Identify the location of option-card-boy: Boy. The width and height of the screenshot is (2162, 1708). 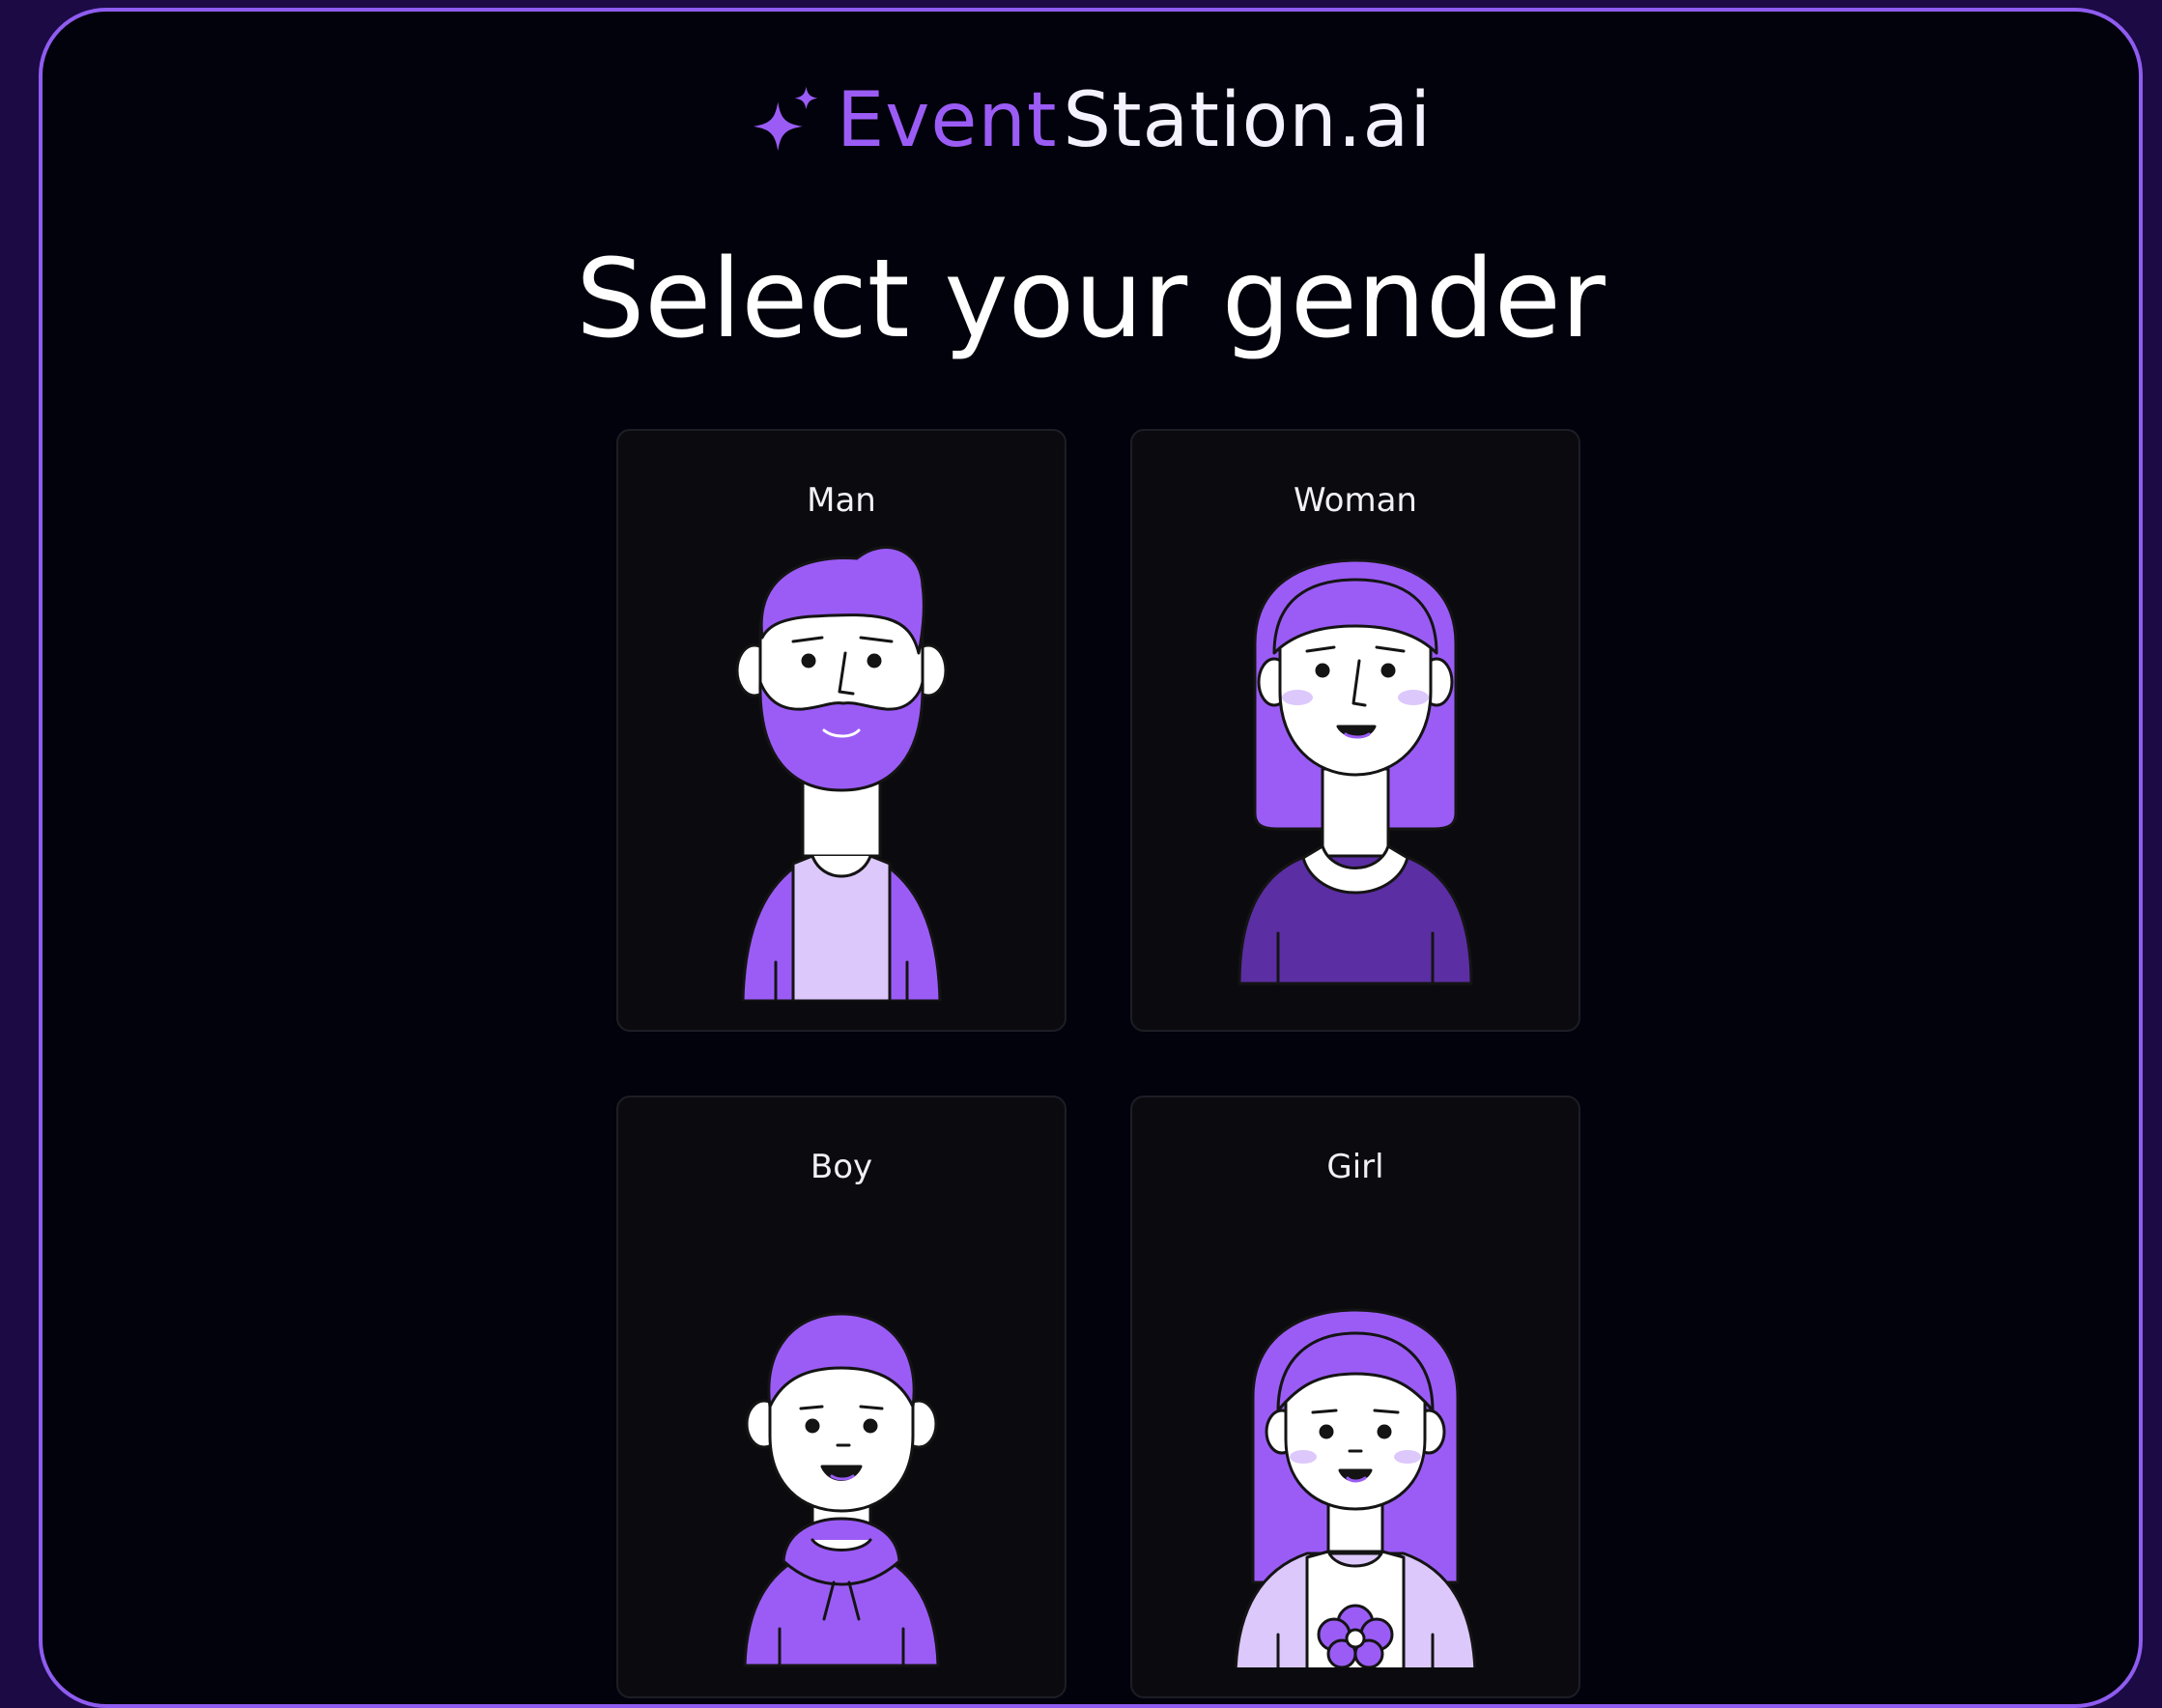
(841, 1397).